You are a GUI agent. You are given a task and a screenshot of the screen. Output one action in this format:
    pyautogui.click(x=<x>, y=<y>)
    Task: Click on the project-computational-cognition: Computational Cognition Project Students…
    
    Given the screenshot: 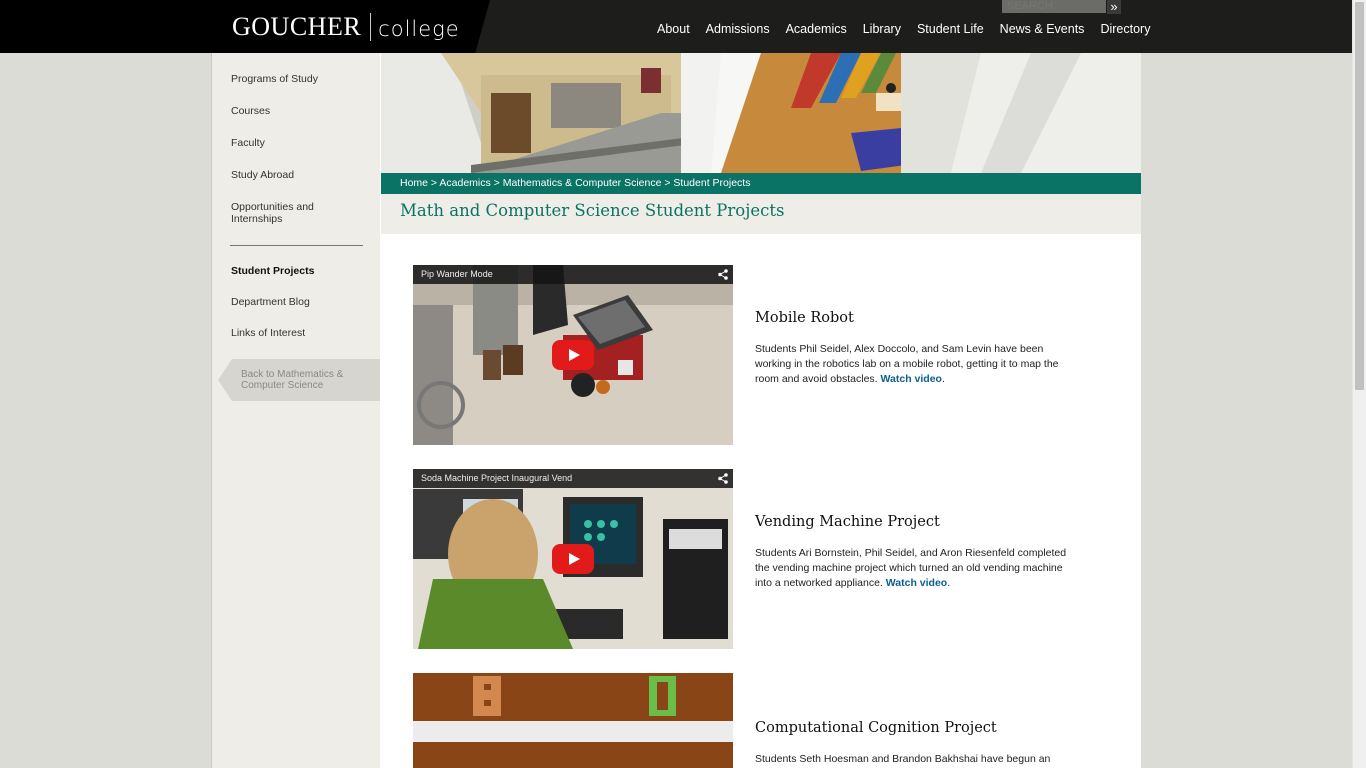 What is the action you would take?
    pyautogui.click(x=763, y=720)
    